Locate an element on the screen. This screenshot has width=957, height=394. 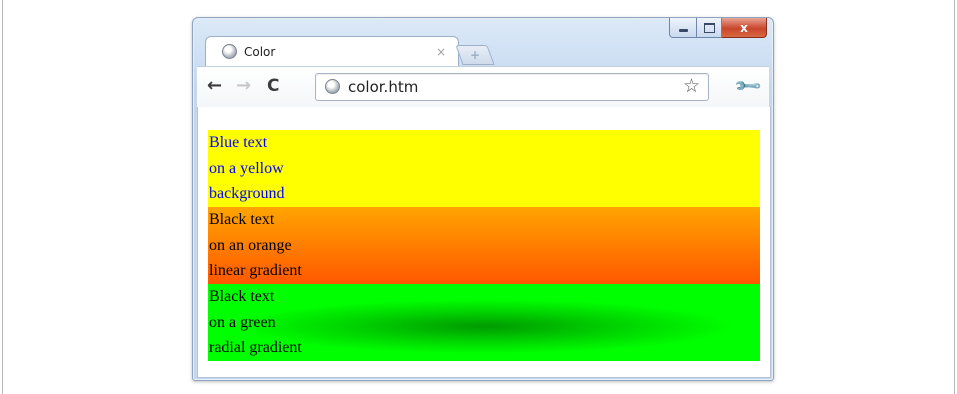
maximize-button is located at coordinates (709, 28).